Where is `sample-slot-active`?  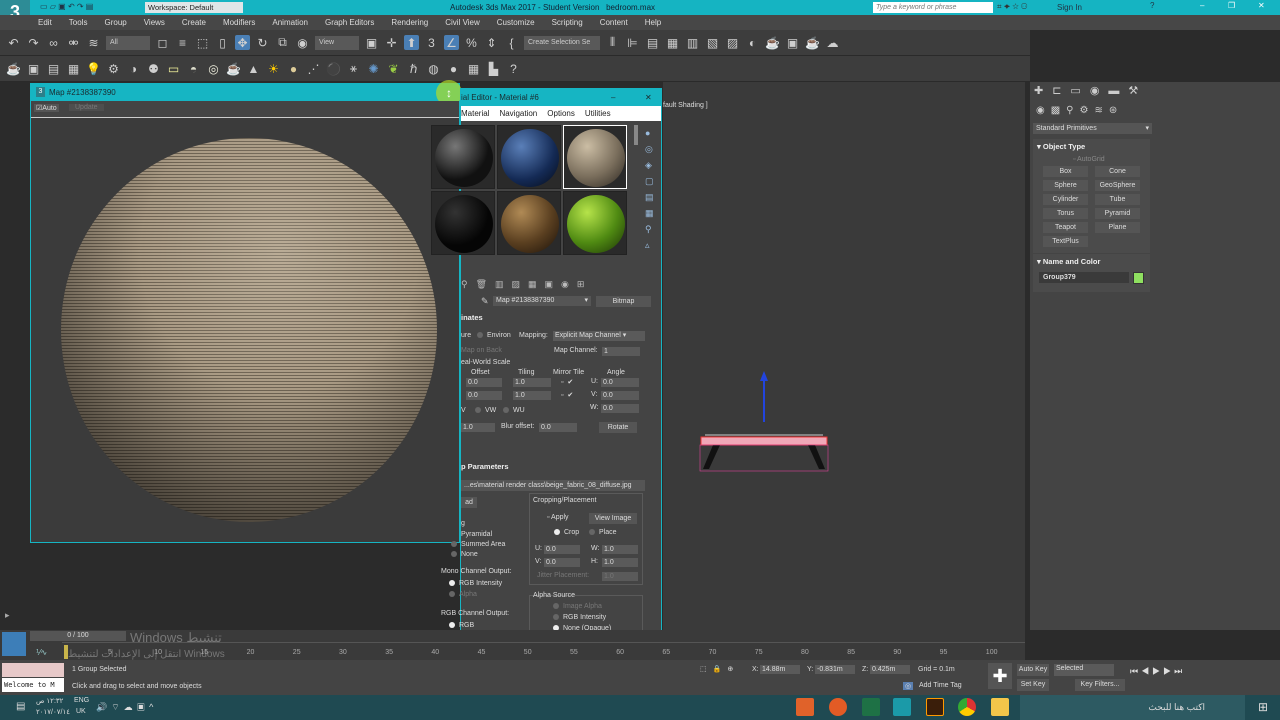
sample-slot-active is located at coordinates (595, 157).